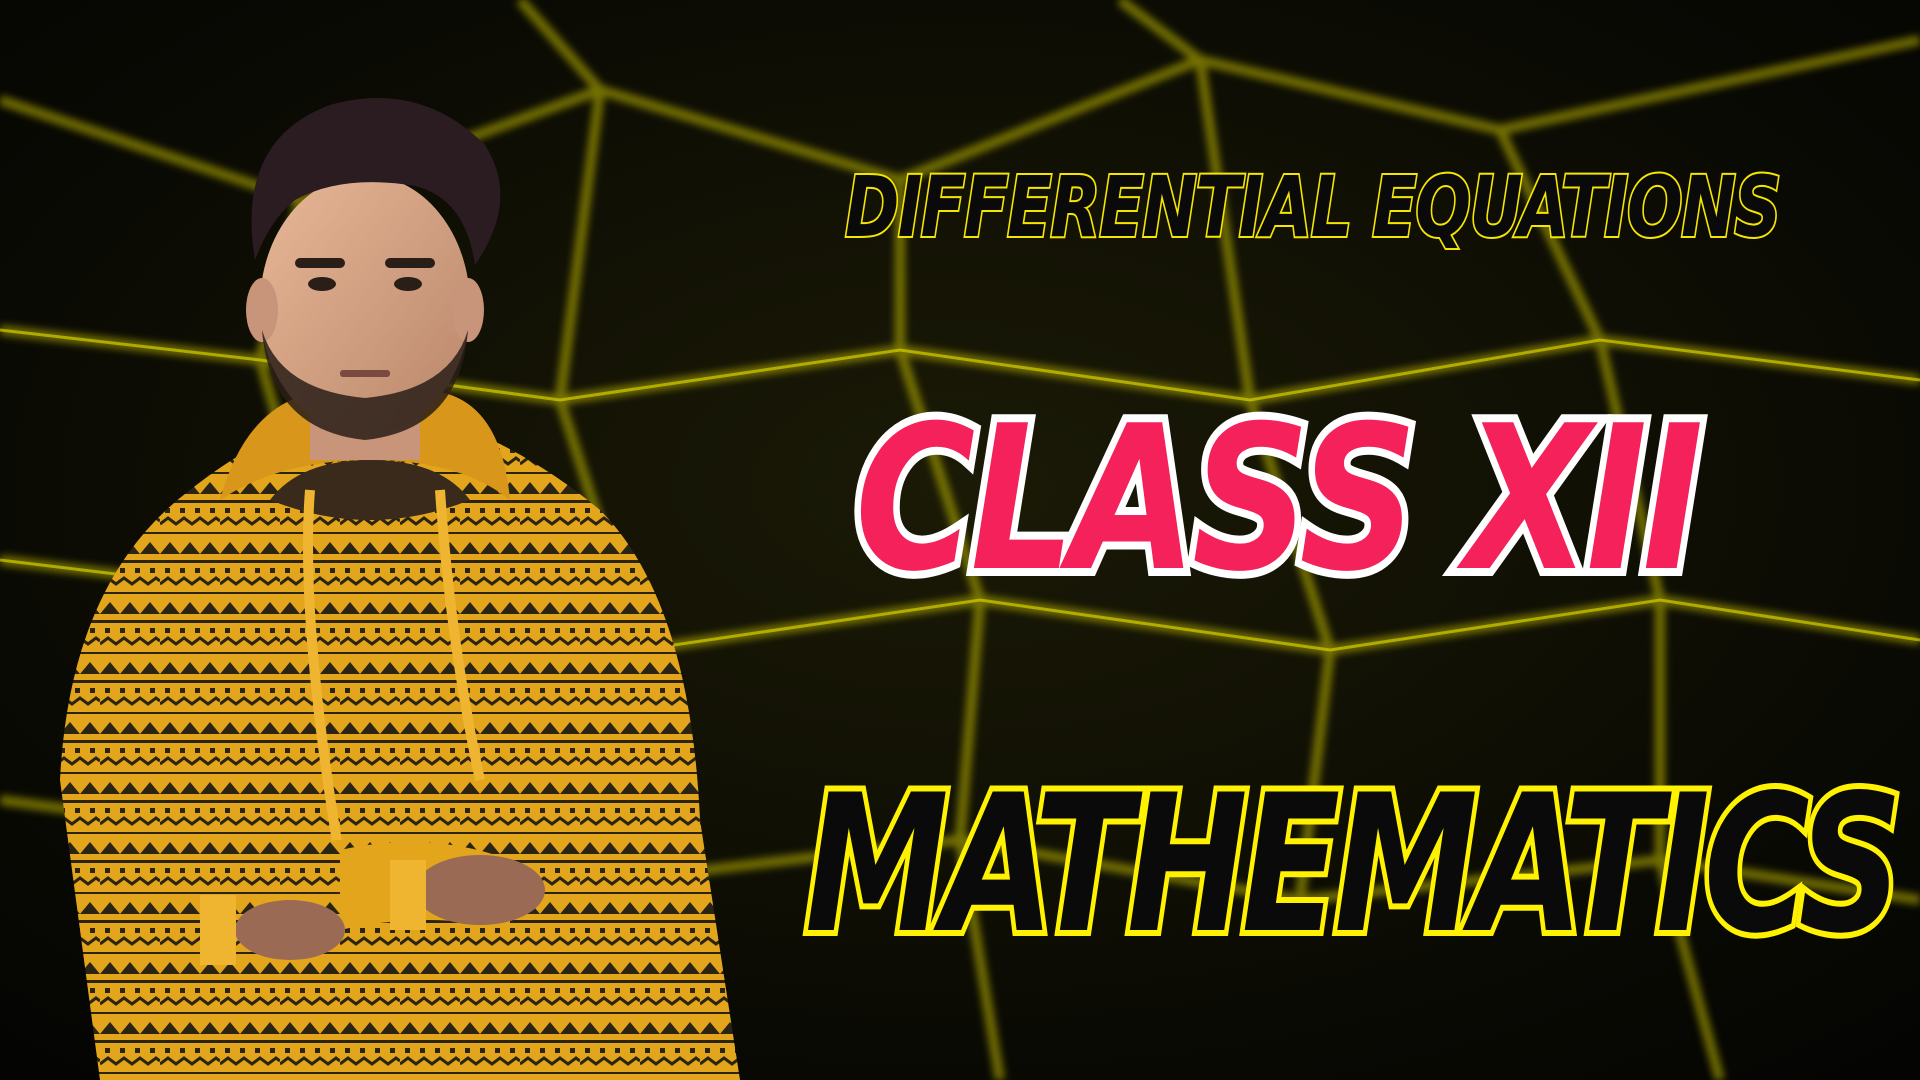  What do you see at coordinates (1313, 207) in the screenshot?
I see `topic-heading: DIFFERENTIAL EQUATIONS` at bounding box center [1313, 207].